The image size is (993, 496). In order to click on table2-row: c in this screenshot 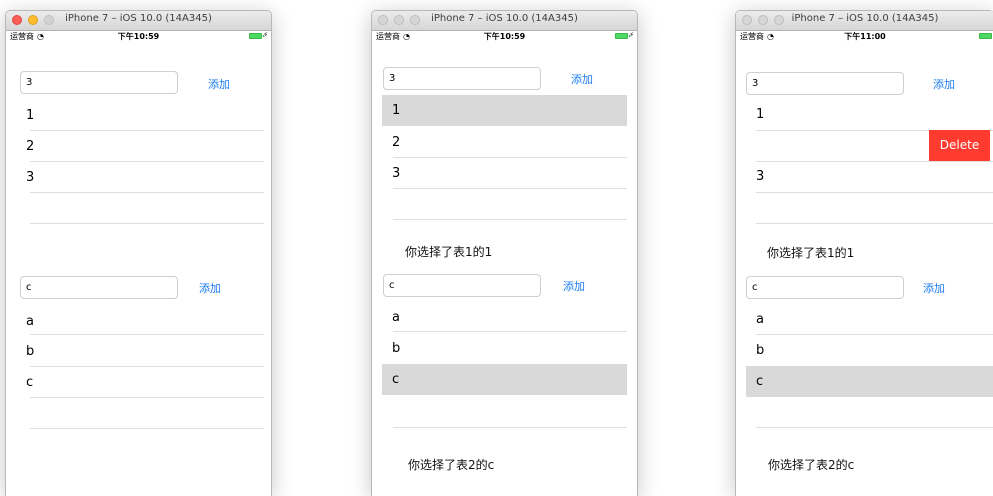, I will do `click(133, 382)`.